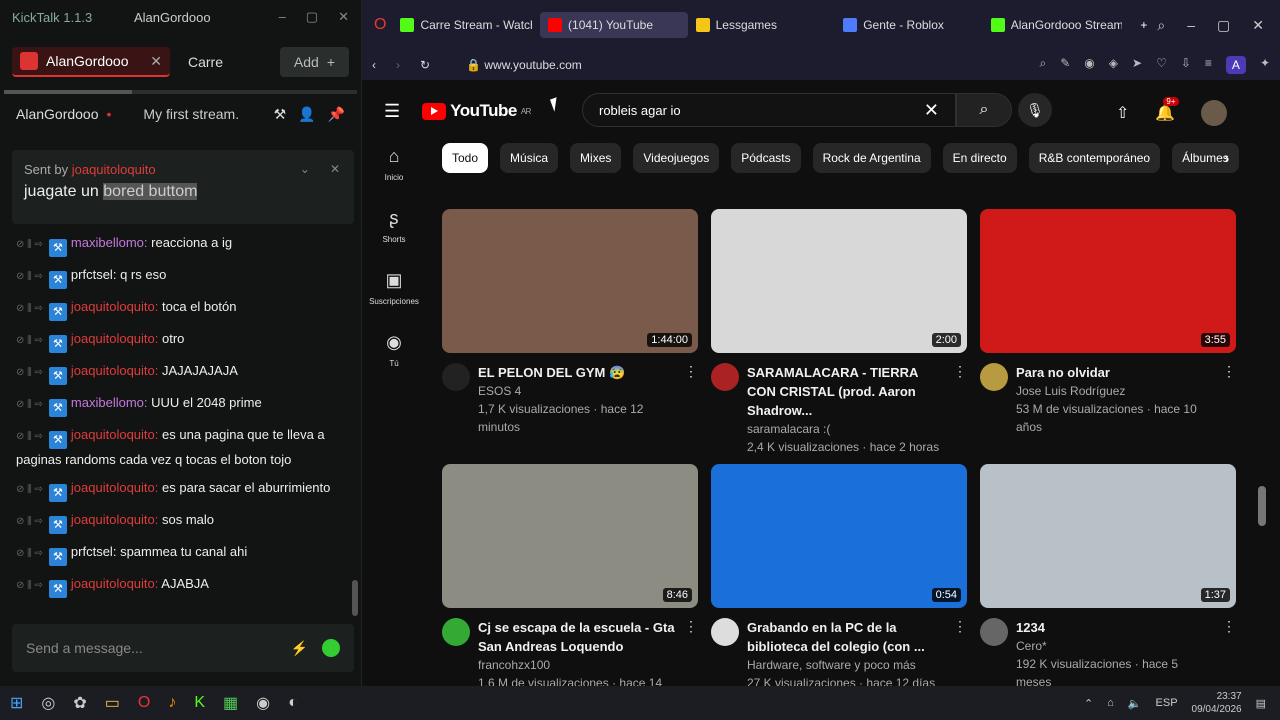 This screenshot has width=1280, height=720. Describe the element at coordinates (909, 25) in the screenshot. I see `browser-tab: Gente - Roblox` at that location.